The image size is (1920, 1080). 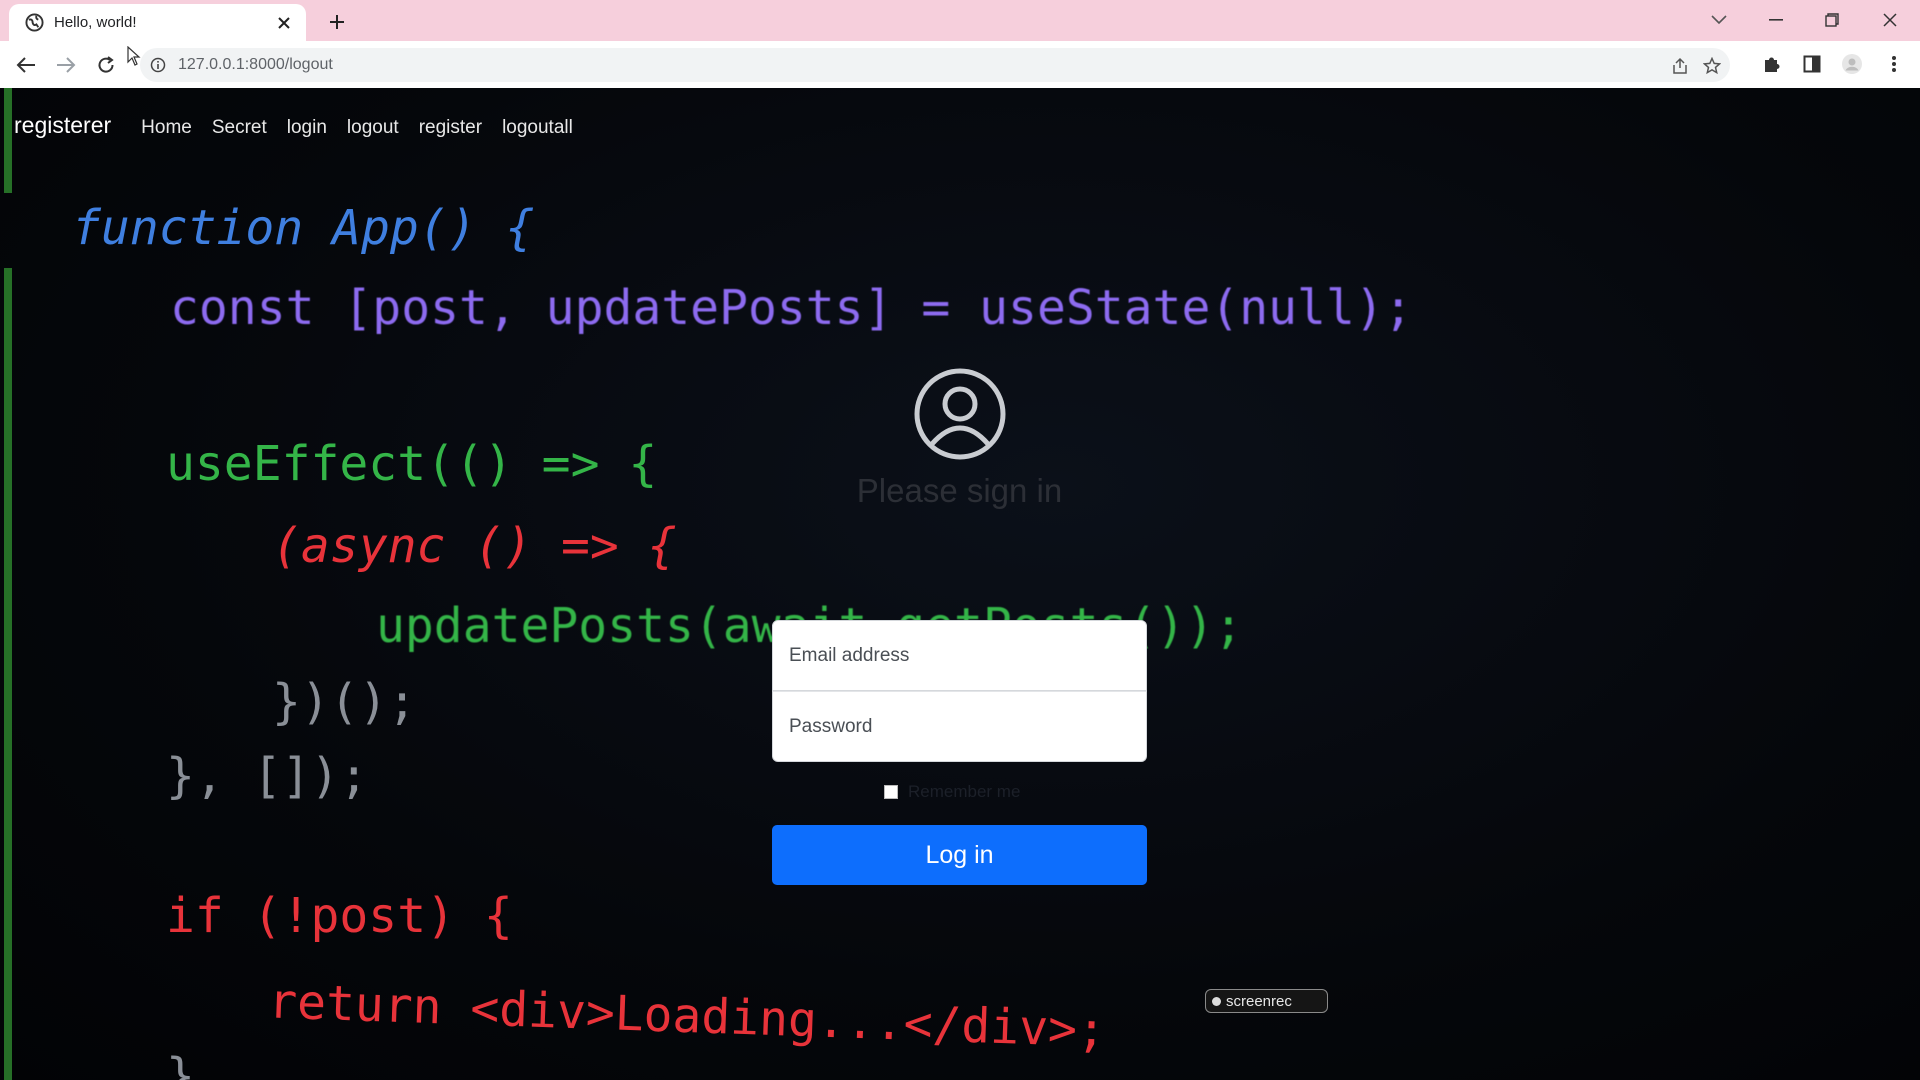 I want to click on user-circle-icon, so click(x=960, y=414).